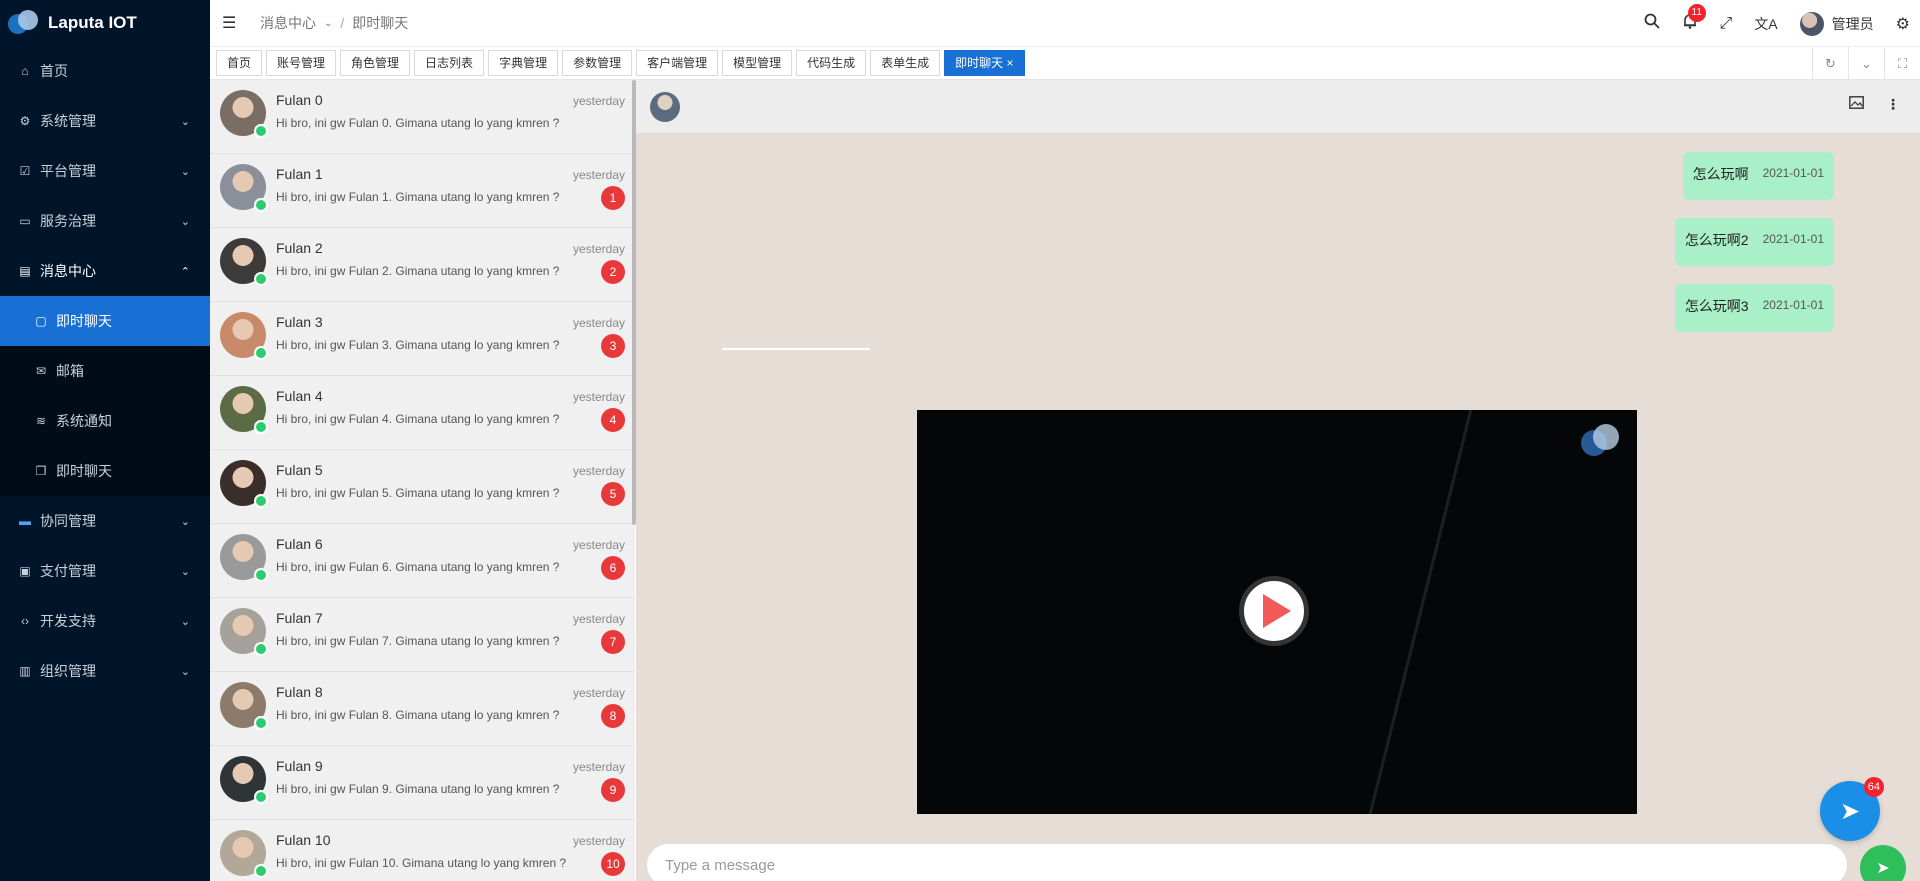  Describe the element at coordinates (105, 221) in the screenshot. I see `sidebar-item-service: ▭ 服务治理 ⌄` at that location.